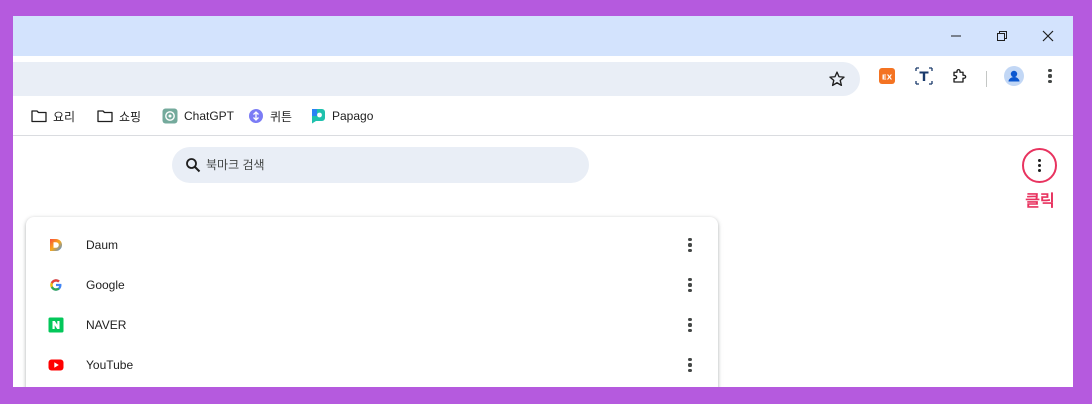 This screenshot has height=404, width=1092. I want to click on minimize-icon, so click(956, 36).